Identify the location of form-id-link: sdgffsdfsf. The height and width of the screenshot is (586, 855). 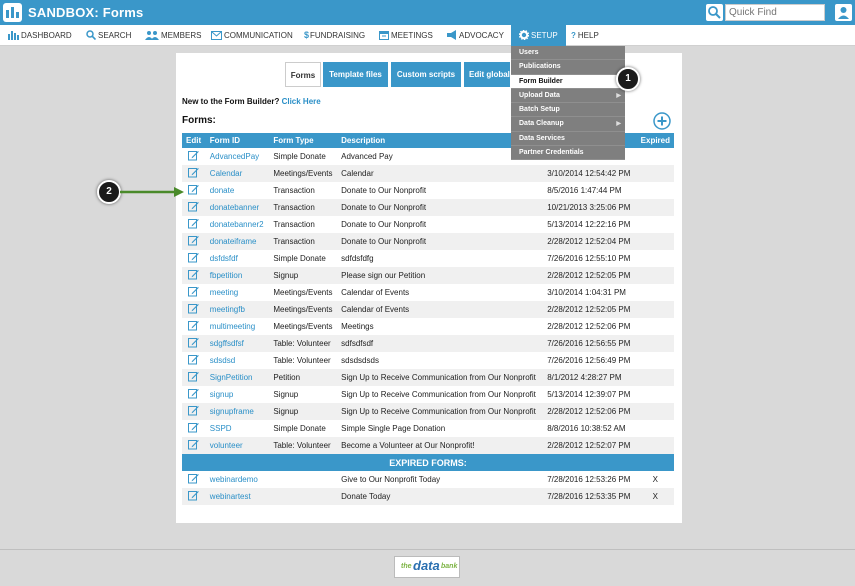
(237, 343).